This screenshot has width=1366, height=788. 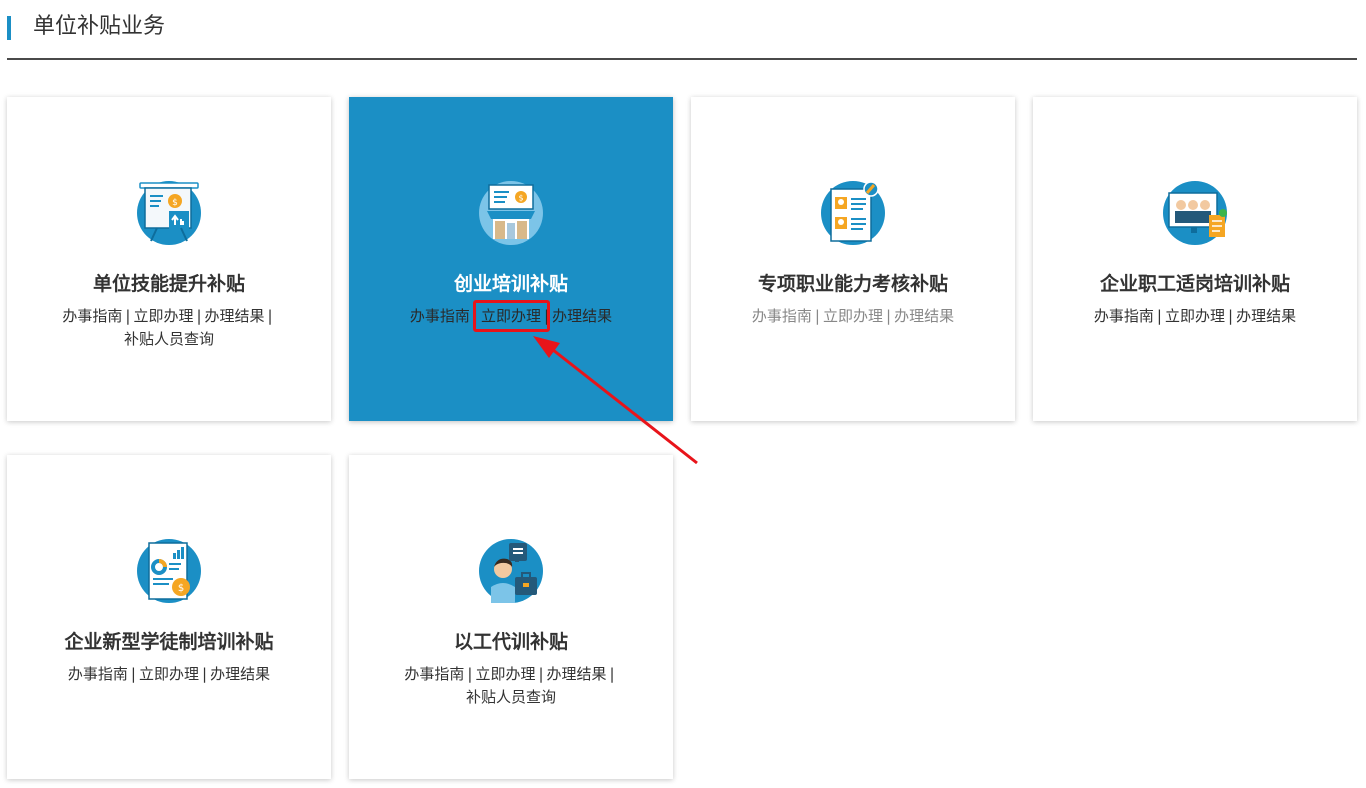 What do you see at coordinates (511, 213) in the screenshot?
I see `shop-storefront-icon: $` at bounding box center [511, 213].